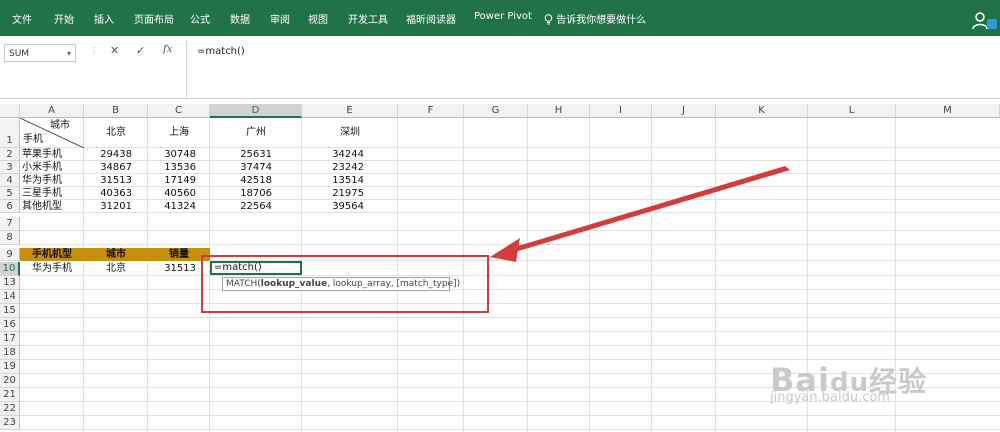 The width and height of the screenshot is (1000, 432). What do you see at coordinates (108, 167) in the screenshot?
I see `table1-value-cell: 34867` at bounding box center [108, 167].